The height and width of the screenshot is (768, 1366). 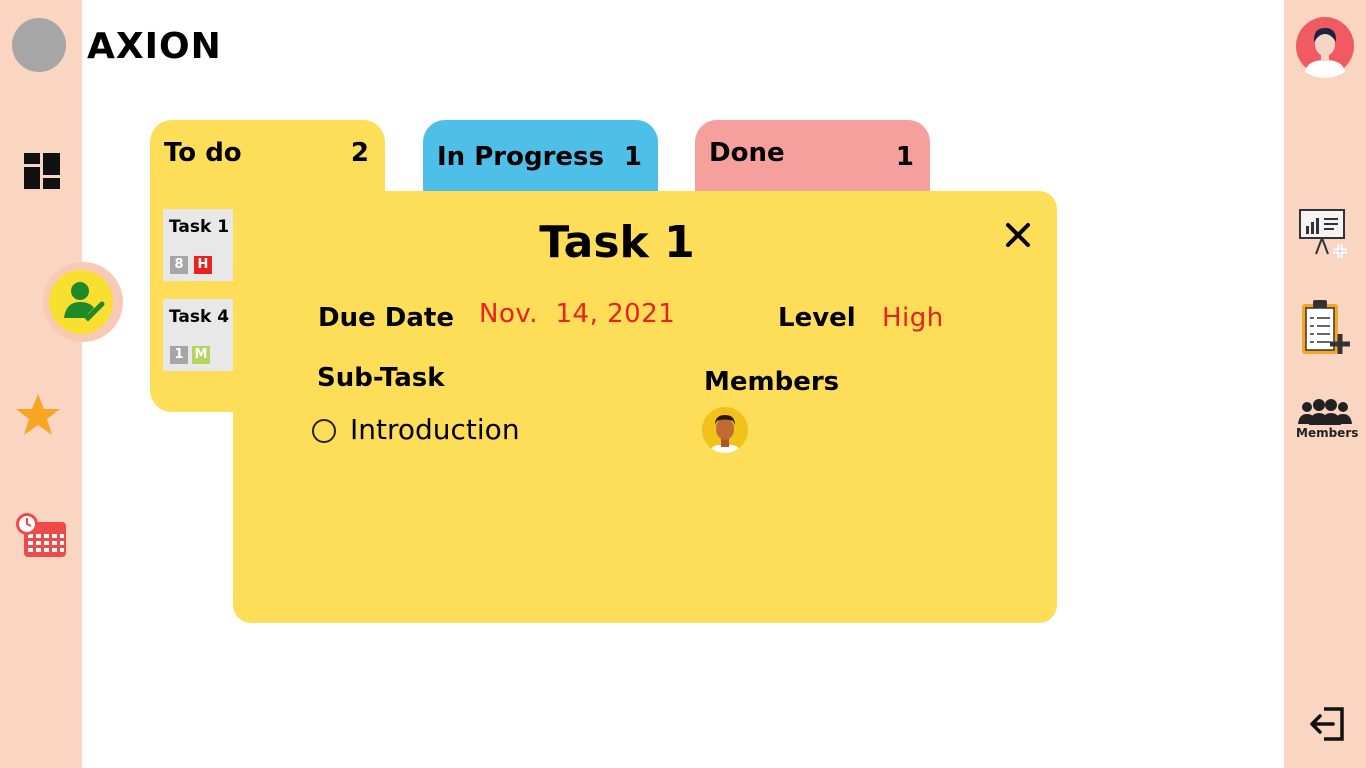 I want to click on subtask-item-label: Introduction, so click(x=435, y=429).